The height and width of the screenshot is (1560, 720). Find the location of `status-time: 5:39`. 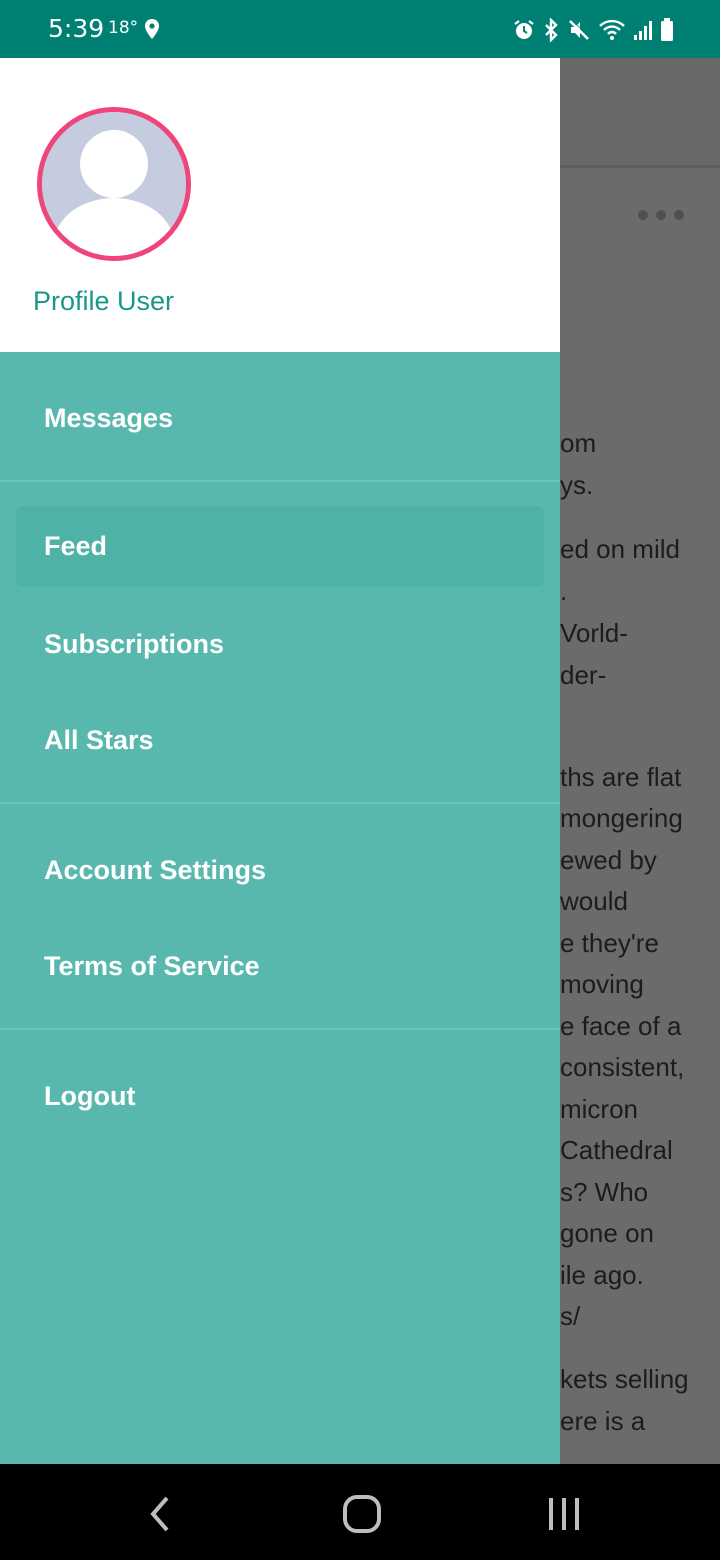

status-time: 5:39 is located at coordinates (76, 28).